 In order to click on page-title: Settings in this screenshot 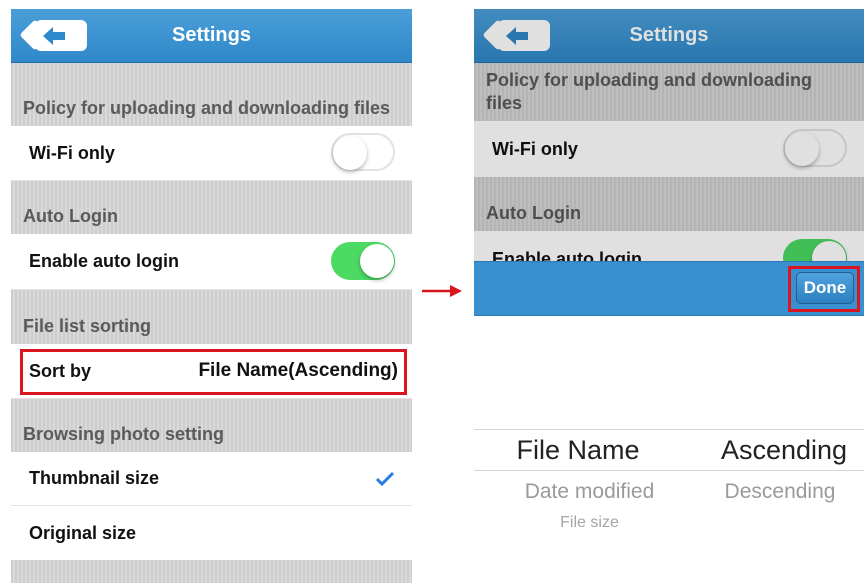, I will do `click(211, 35)`.